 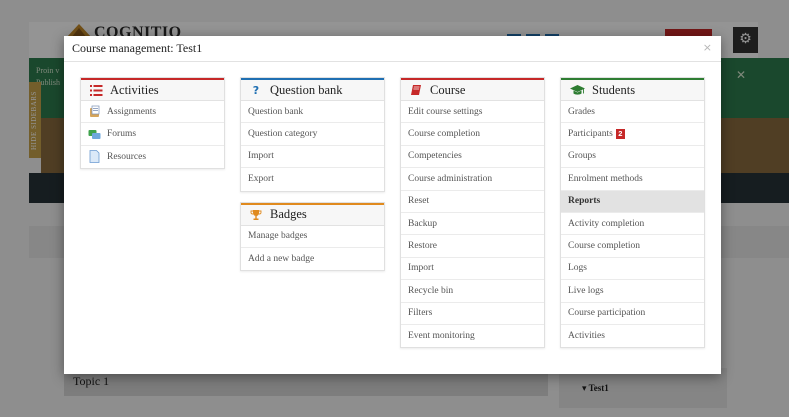 I want to click on activity-completion-item: Activity completion, so click(x=632, y=224).